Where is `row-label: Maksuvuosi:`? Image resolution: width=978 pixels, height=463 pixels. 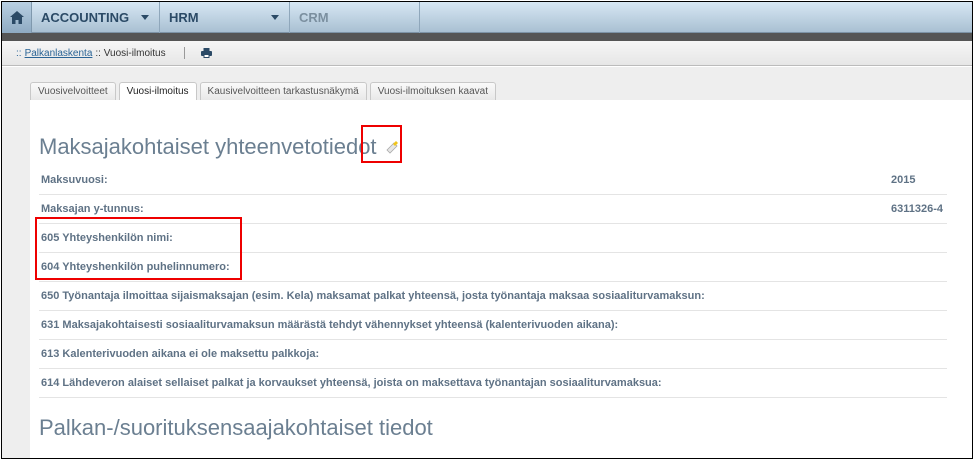 row-label: Maksuvuosi: is located at coordinates (74, 180).